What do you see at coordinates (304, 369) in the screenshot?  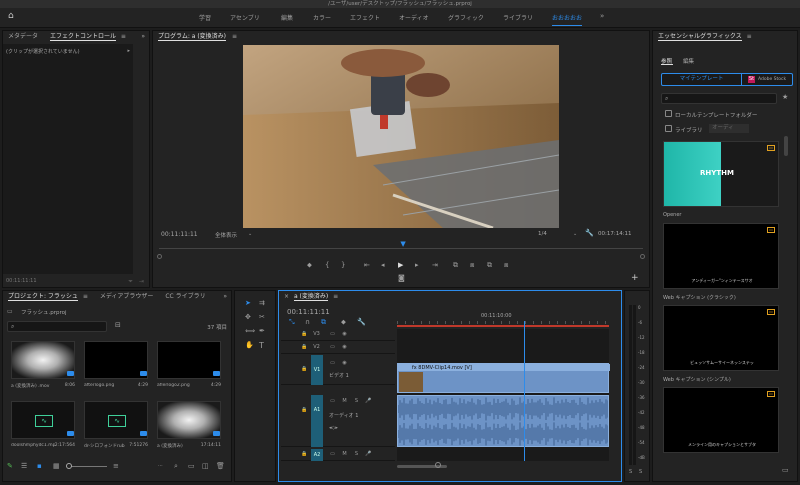 I see `lock-v1-icon: 🔒` at bounding box center [304, 369].